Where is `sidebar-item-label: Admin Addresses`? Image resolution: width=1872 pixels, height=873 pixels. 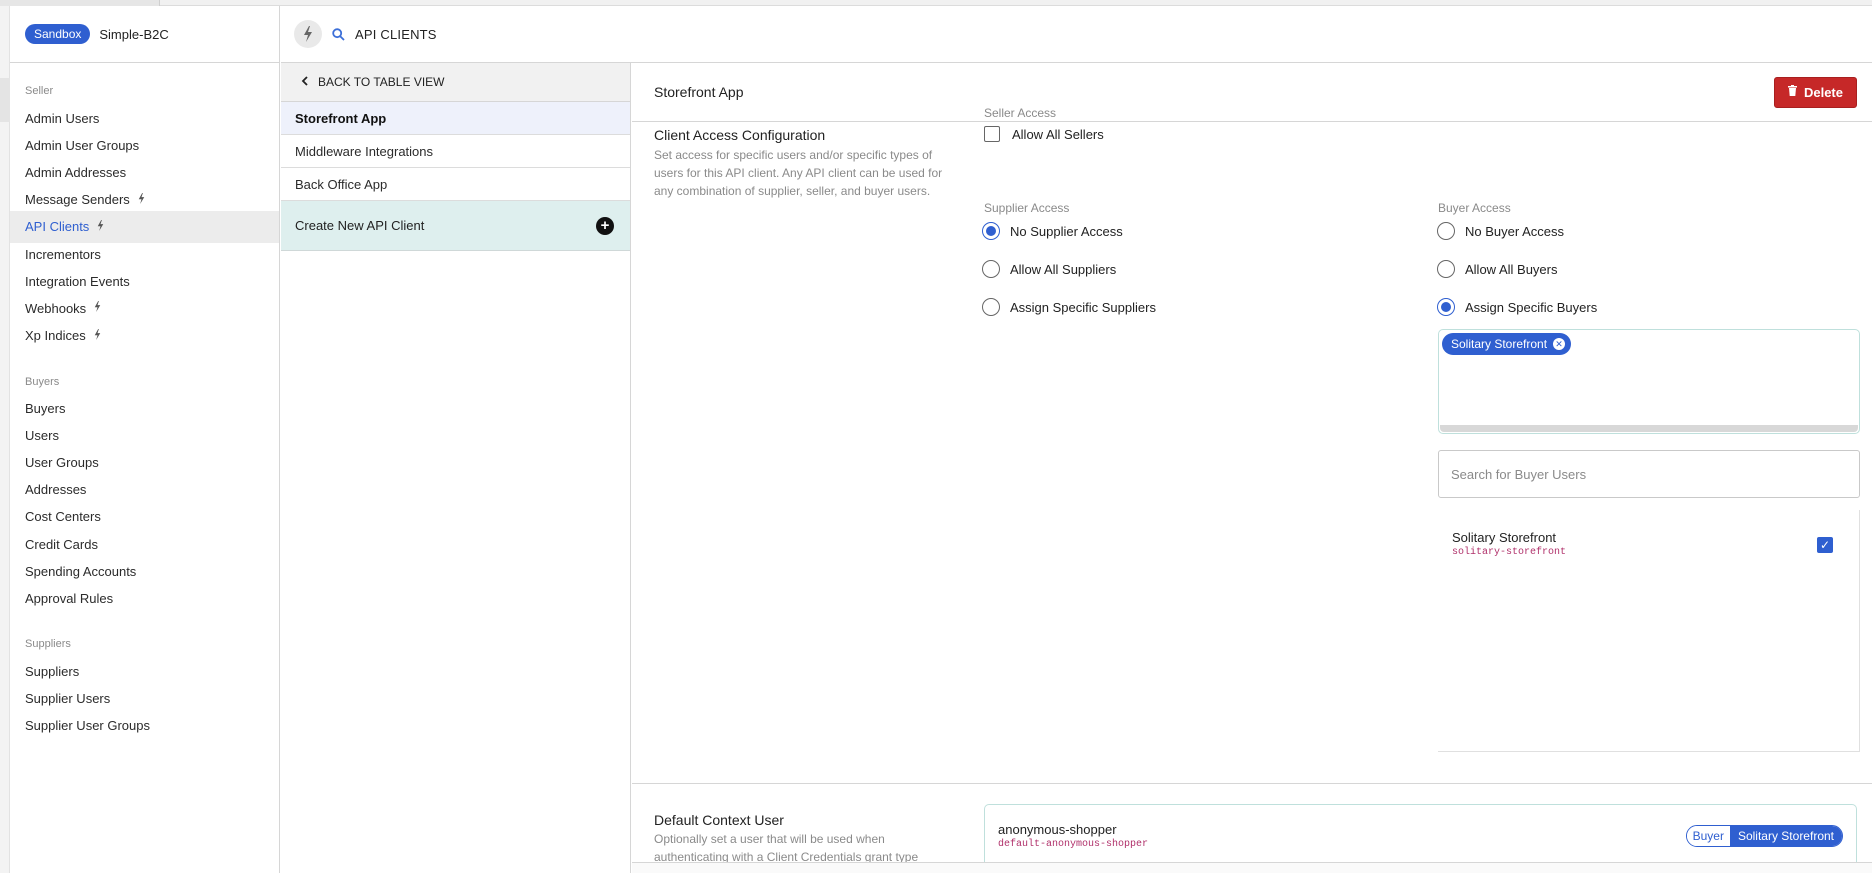 sidebar-item-label: Admin Addresses is located at coordinates (76, 172).